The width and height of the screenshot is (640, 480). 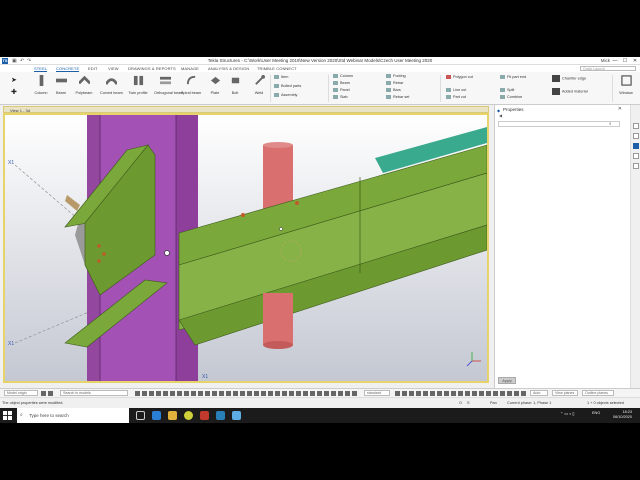 I want to click on tab-view: VIEW, so click(x=113, y=68).